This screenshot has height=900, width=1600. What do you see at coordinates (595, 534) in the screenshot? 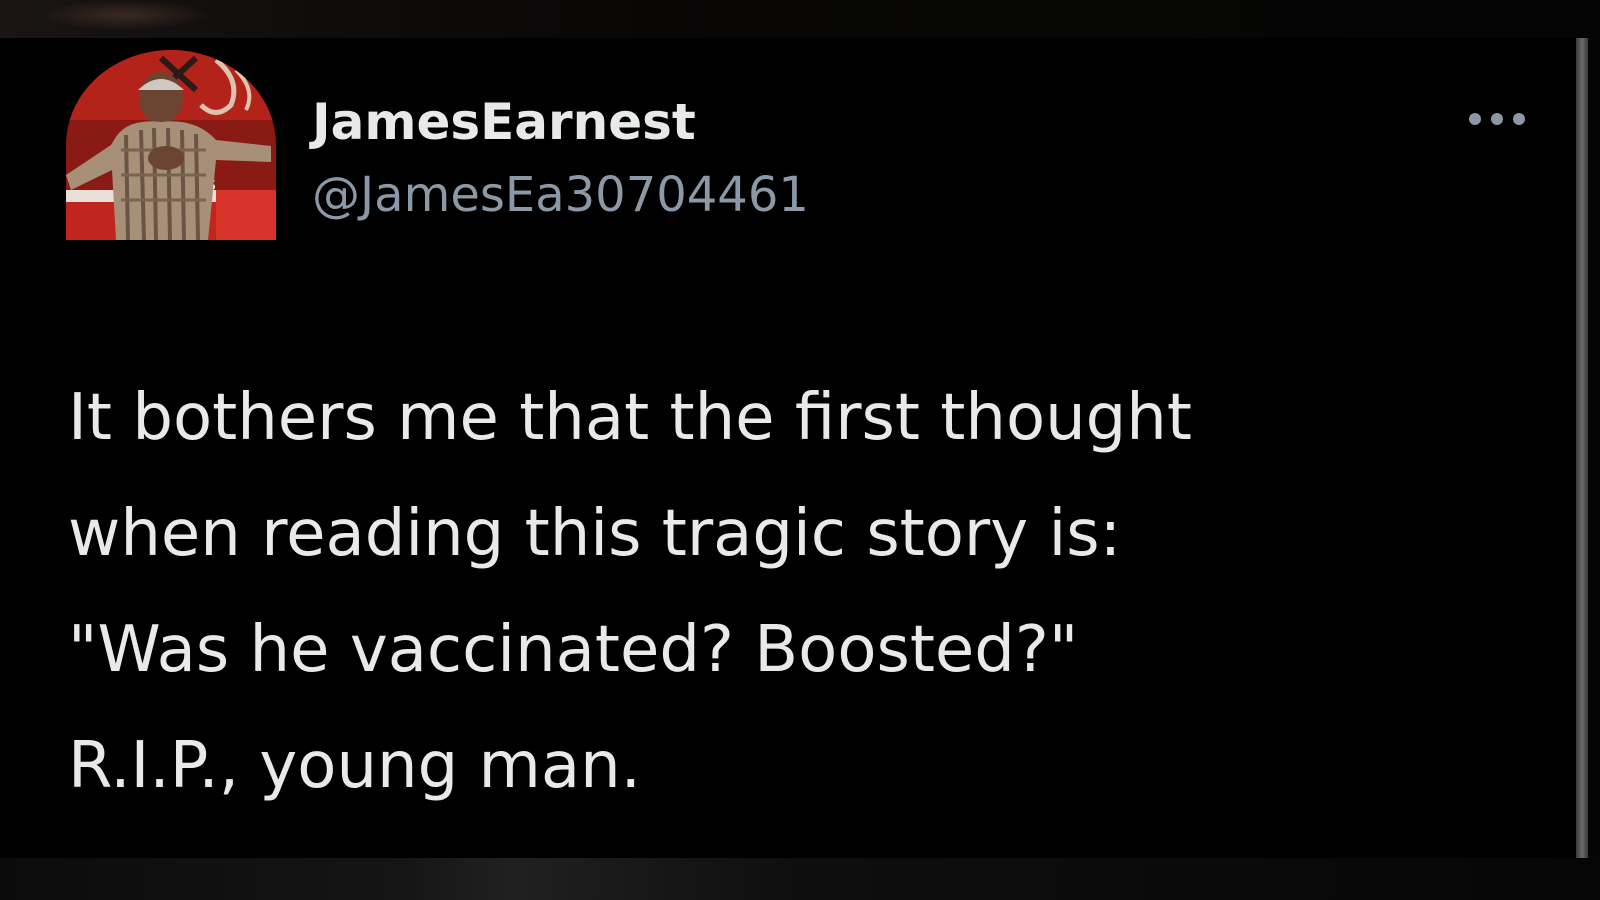
I see `tweet-text-line: when reading this tragic story is:` at bounding box center [595, 534].